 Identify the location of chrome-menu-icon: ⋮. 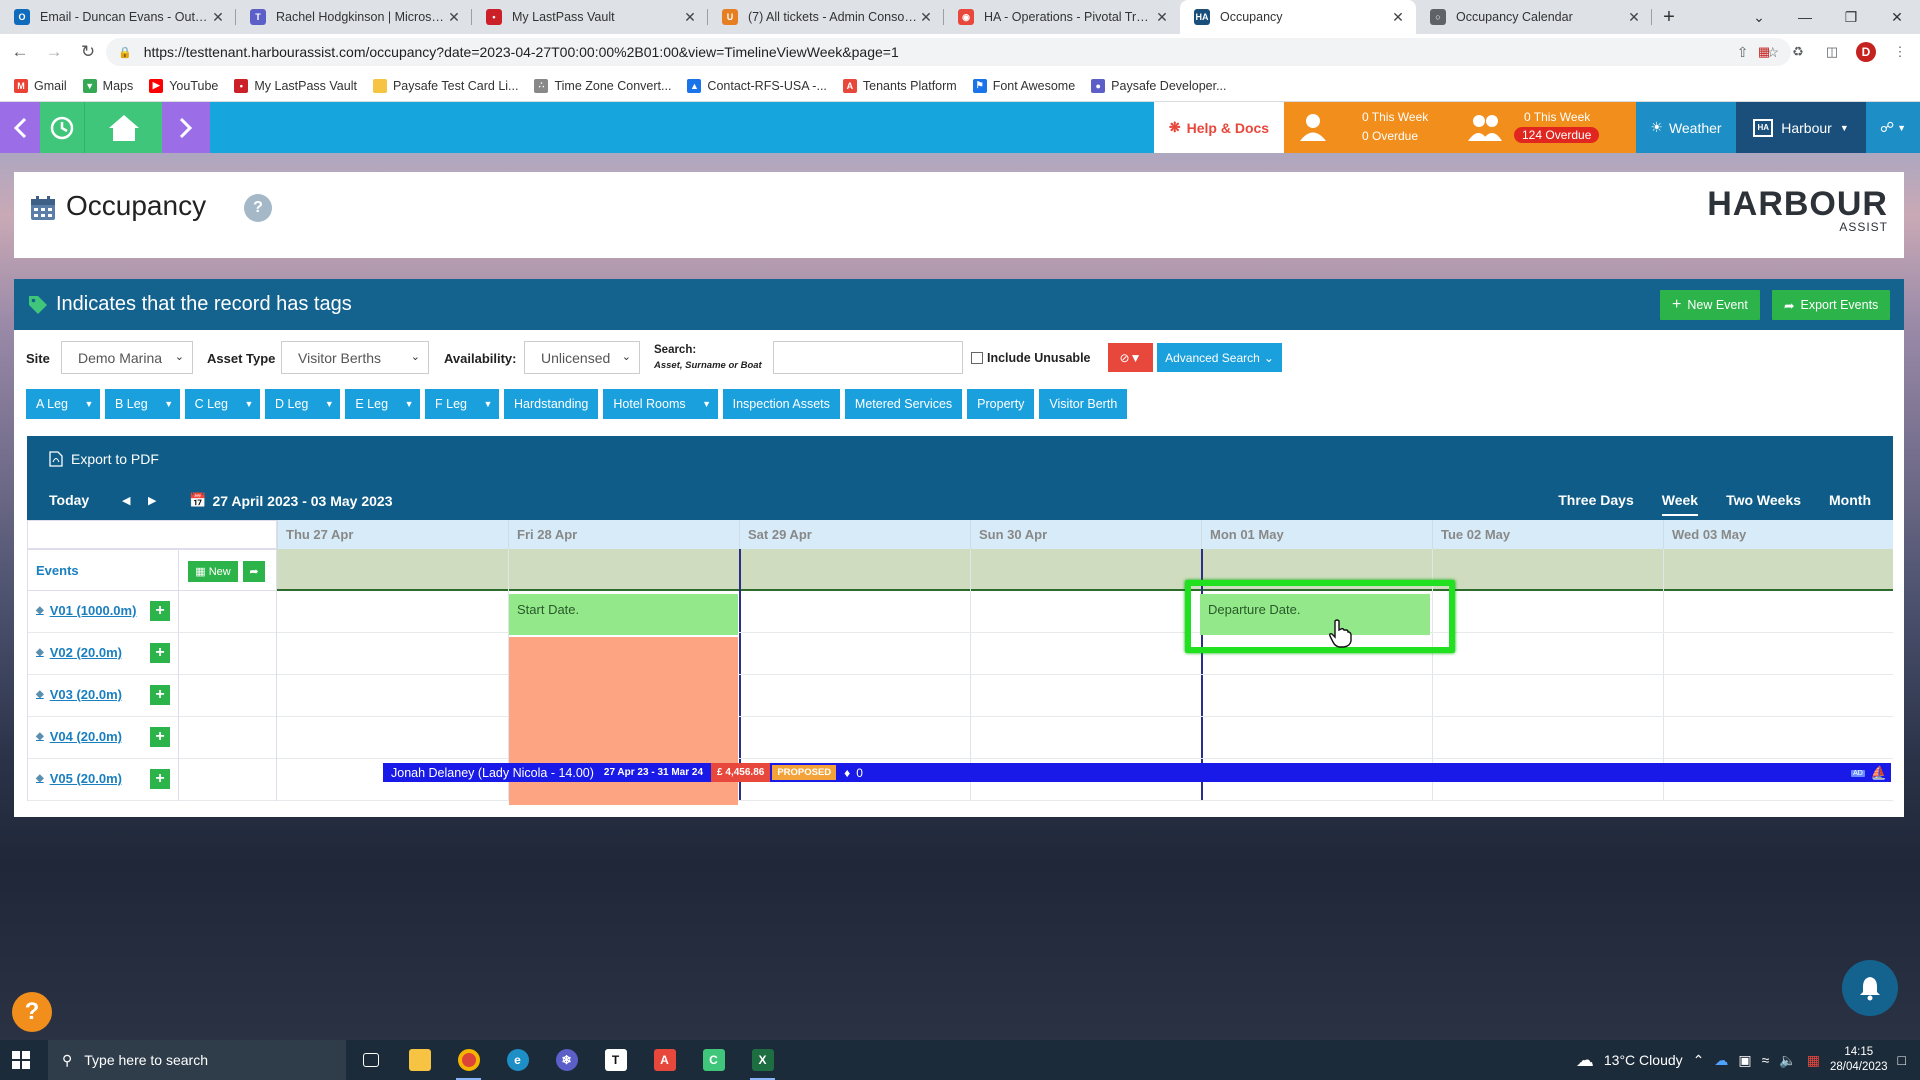
(1900, 52).